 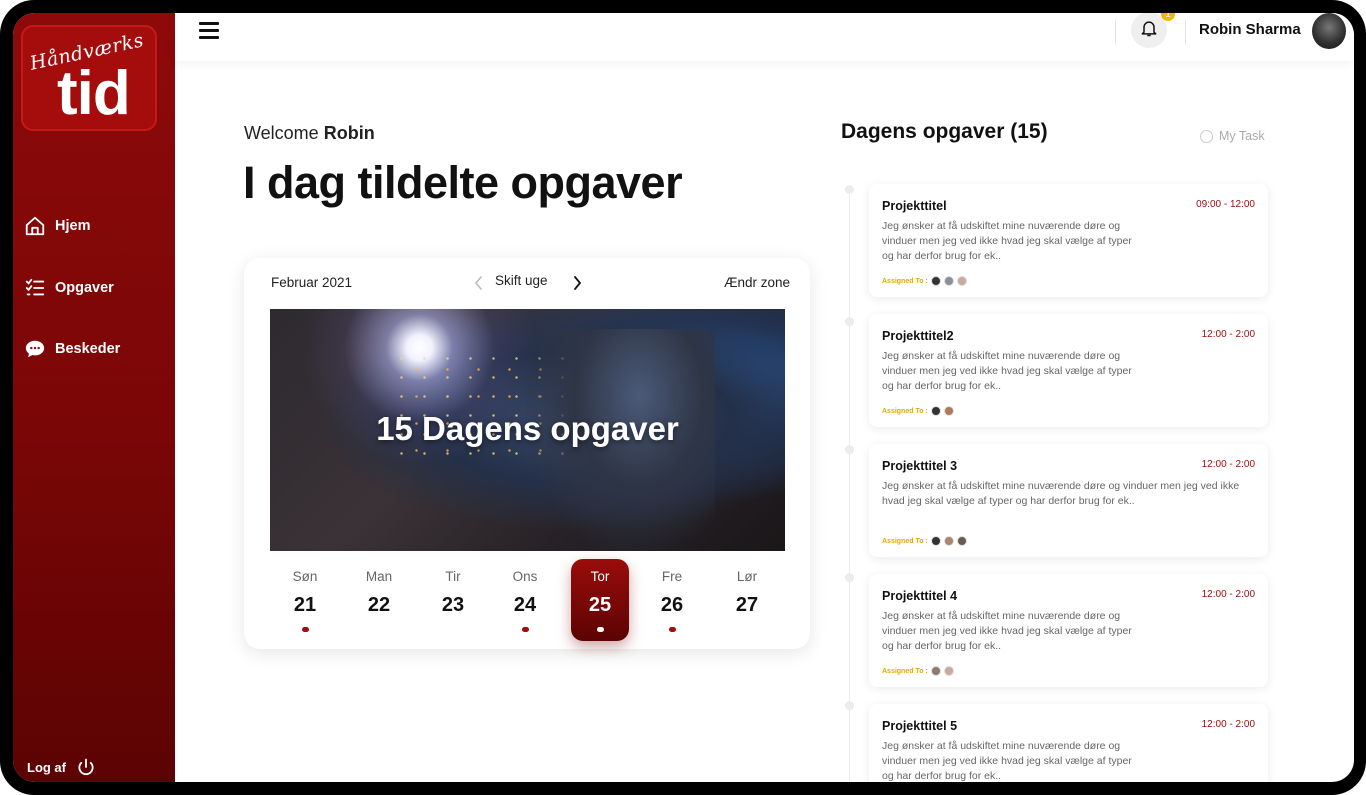 I want to click on day-tue: Tir 23, so click(x=453, y=600).